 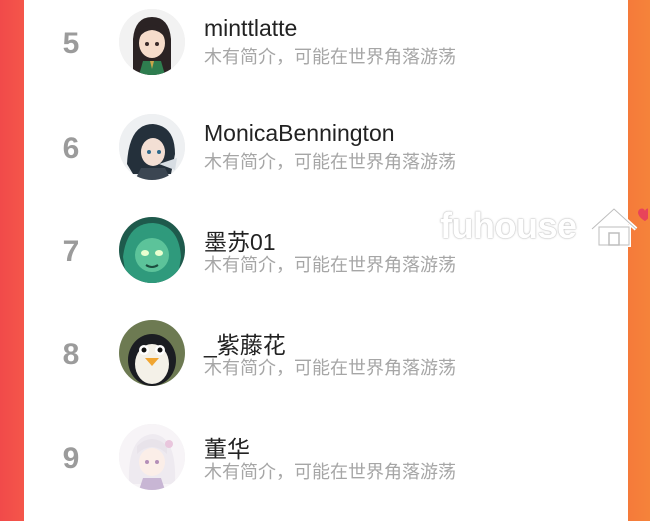 I want to click on rank-number: 9, so click(x=71, y=458).